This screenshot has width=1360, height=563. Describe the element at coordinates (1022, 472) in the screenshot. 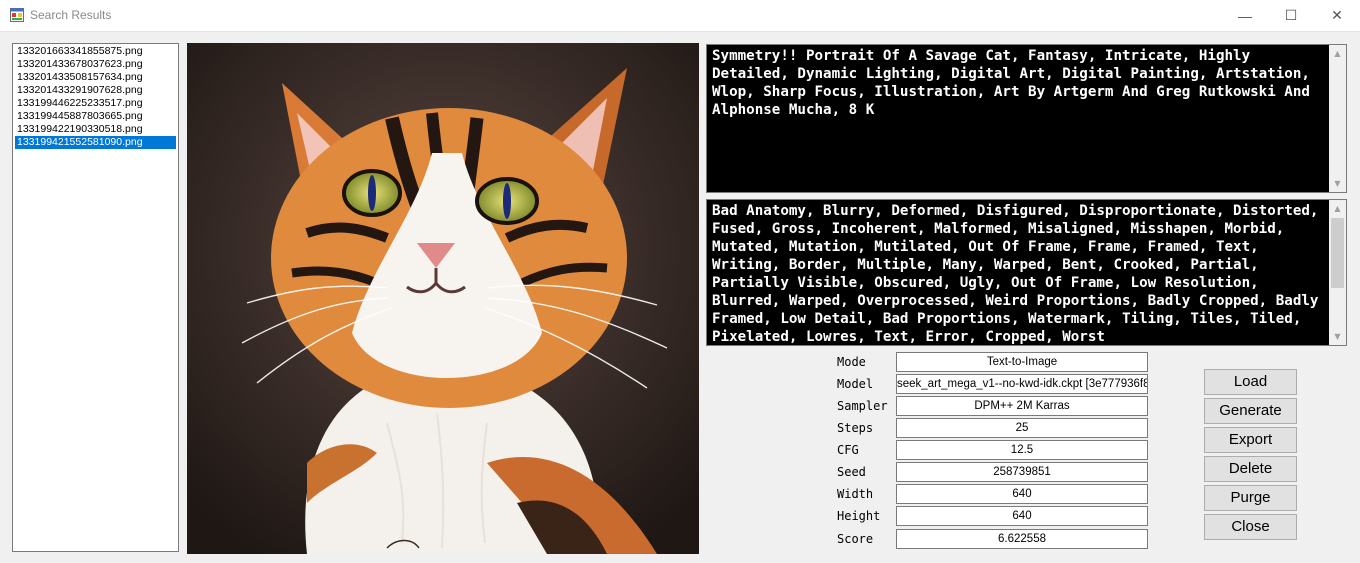

I see `seed-field: 258739851` at that location.